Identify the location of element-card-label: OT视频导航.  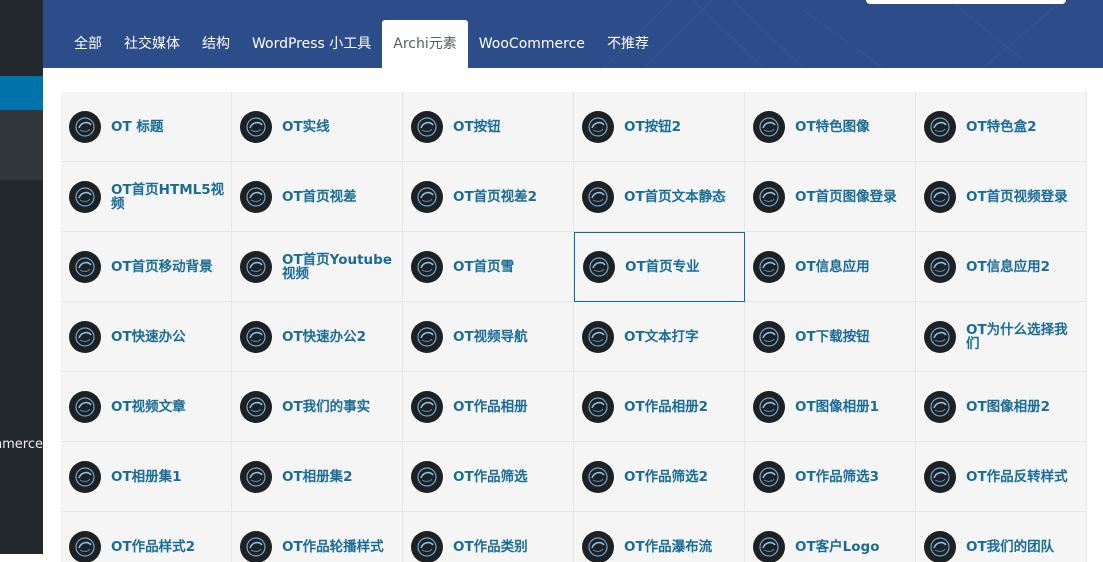
(493, 337).